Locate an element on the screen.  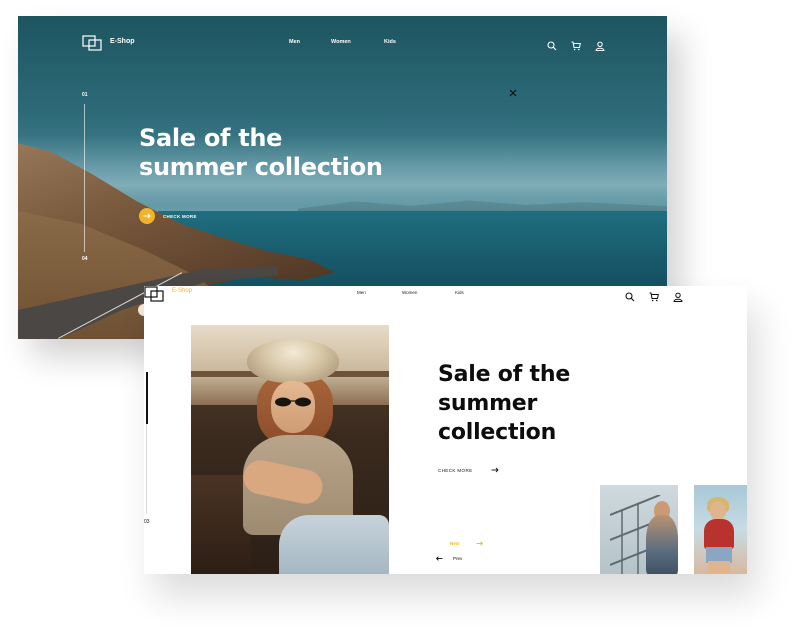
thumbnail-person is located at coordinates (662, 544).